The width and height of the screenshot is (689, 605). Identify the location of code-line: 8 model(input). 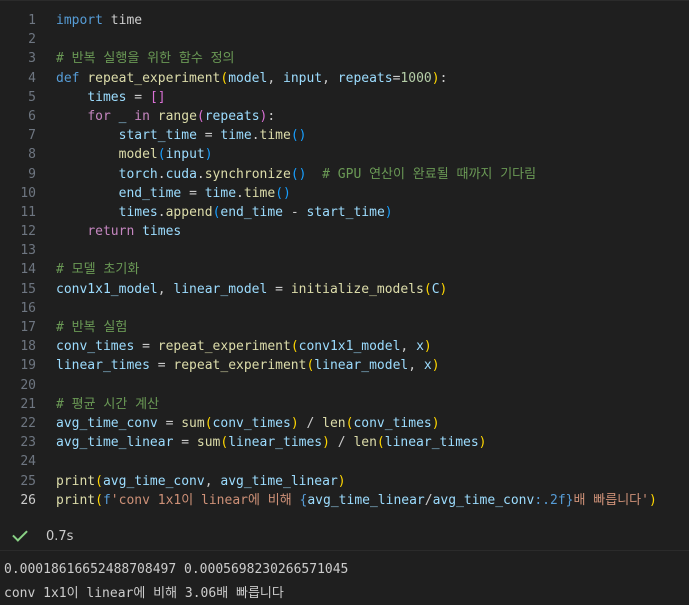
(344, 154).